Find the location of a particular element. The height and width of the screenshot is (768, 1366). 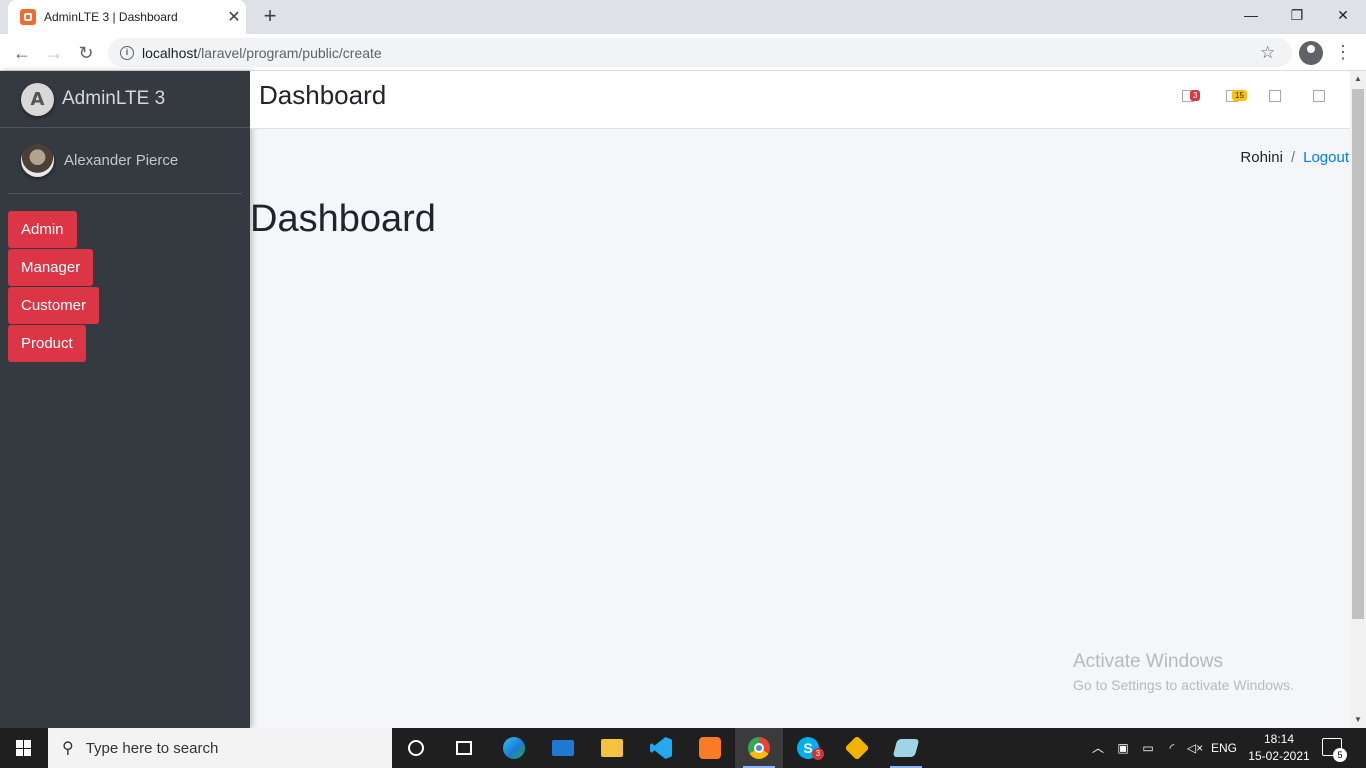

tab-close-icon: ✕ is located at coordinates (234, 17).